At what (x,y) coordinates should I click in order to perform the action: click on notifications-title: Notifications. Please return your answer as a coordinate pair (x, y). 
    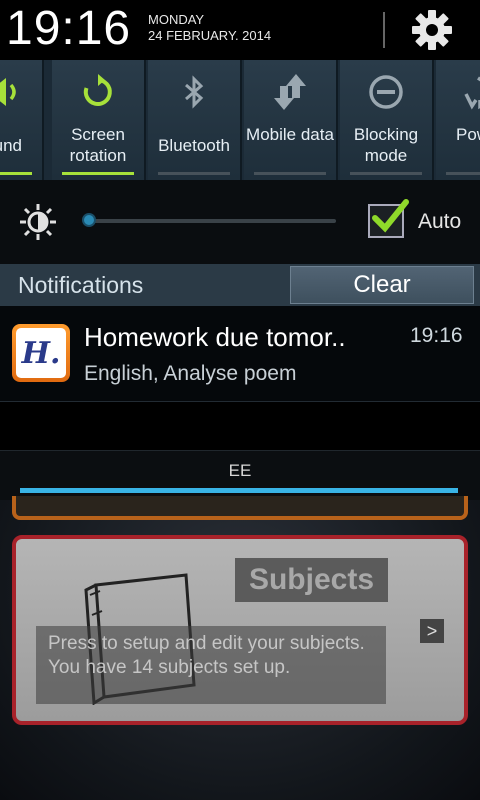
    Looking at the image, I should click on (81, 285).